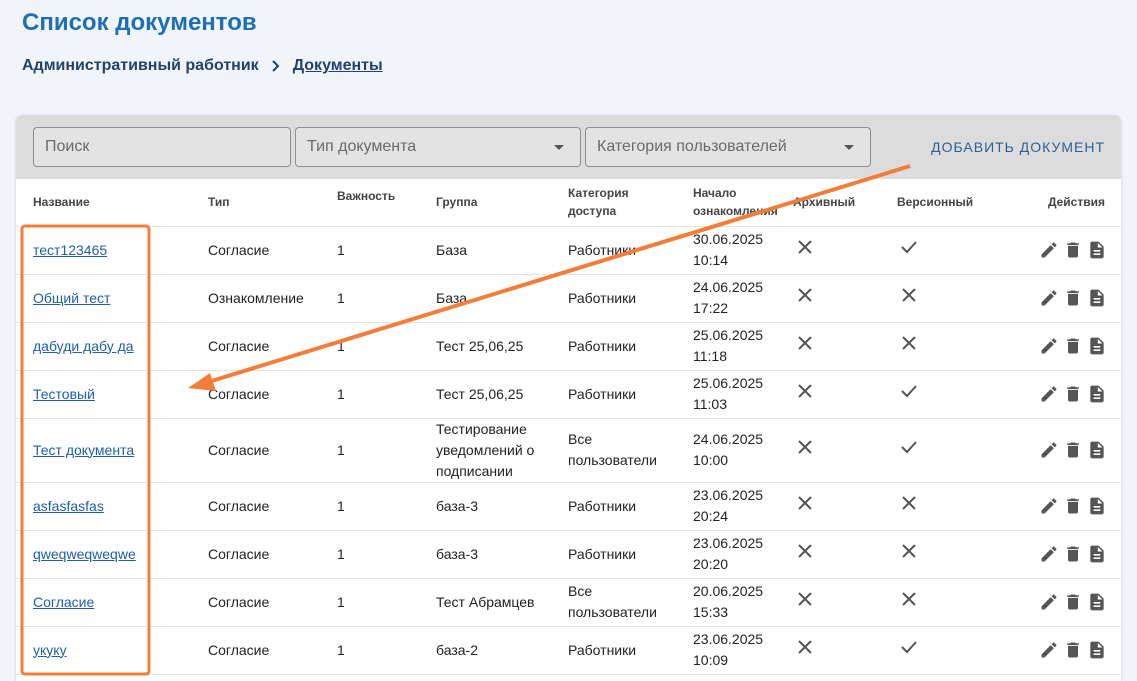  What do you see at coordinates (485, 394) in the screenshot?
I see `cell-group: Тест 25,06,25` at bounding box center [485, 394].